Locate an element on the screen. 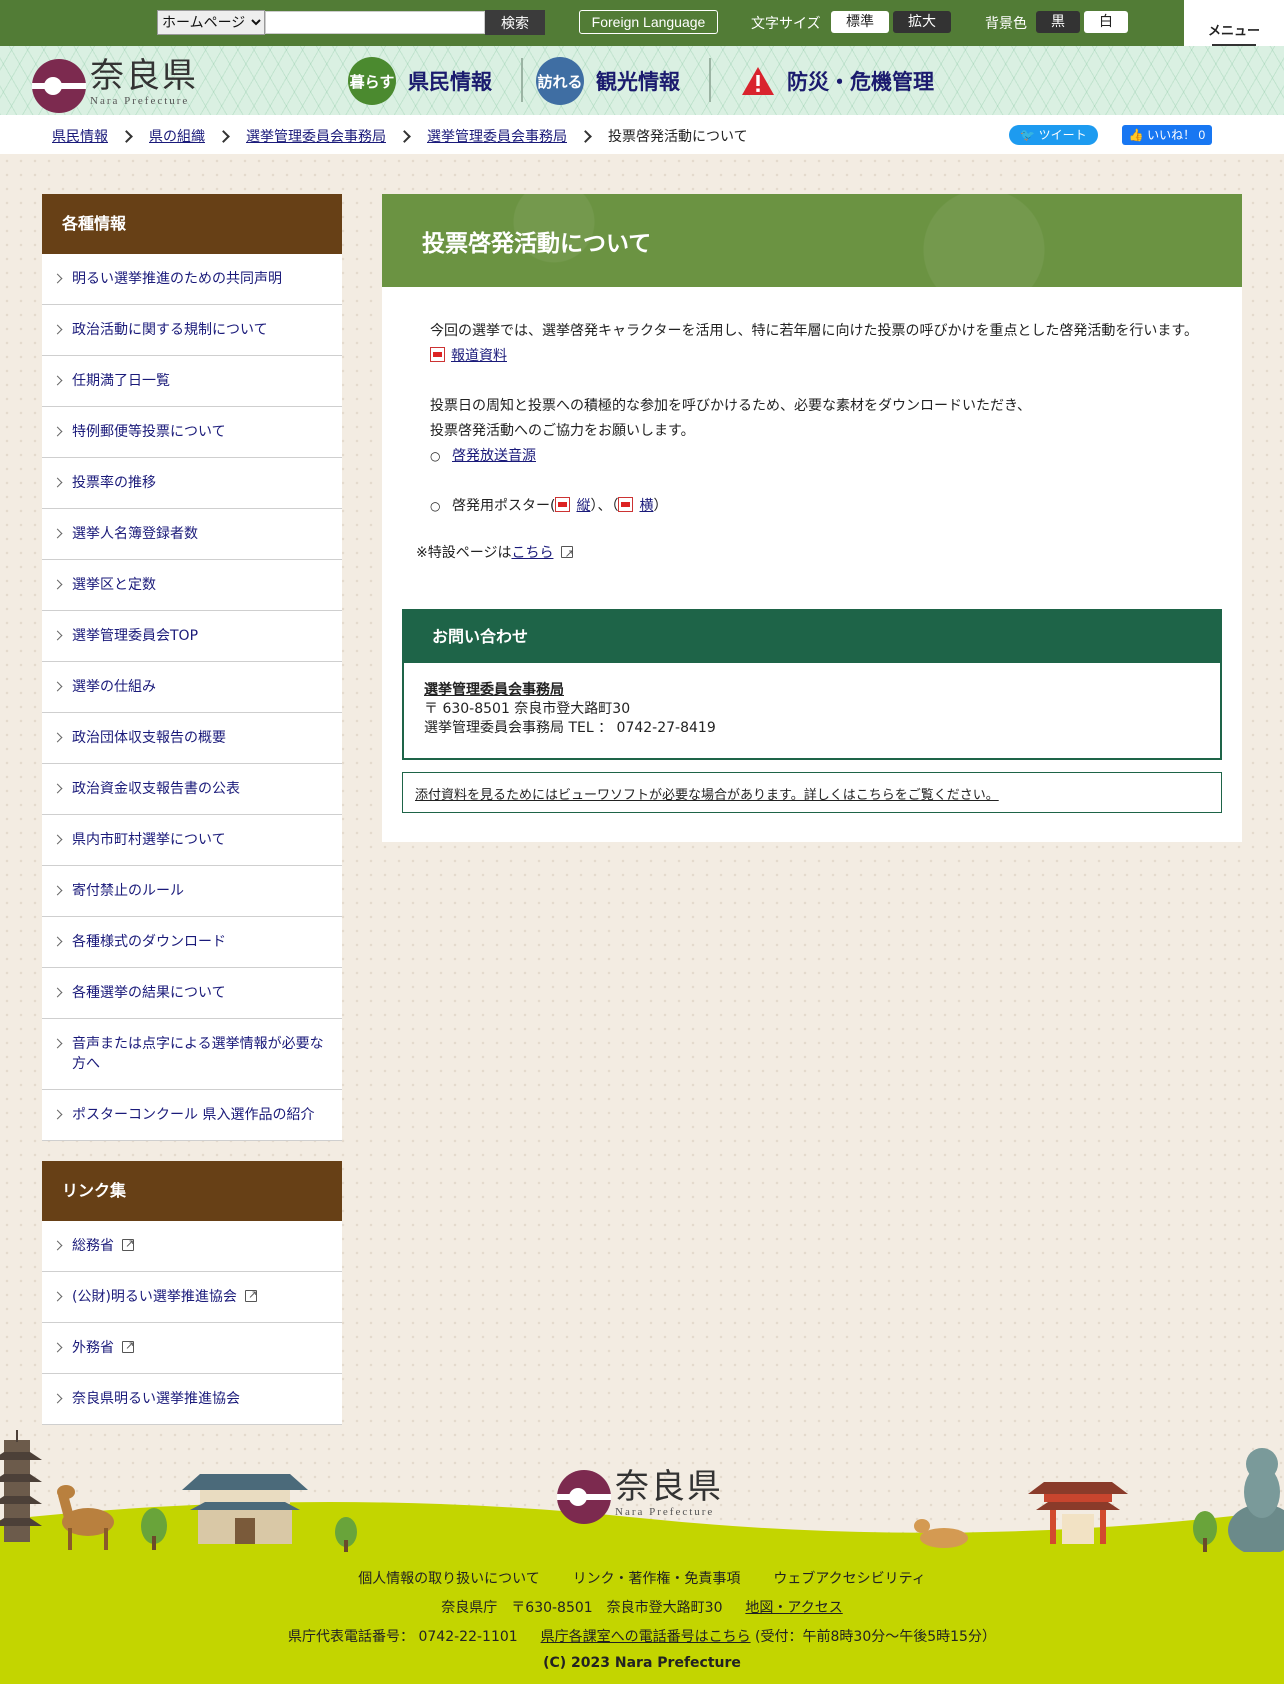 Image resolution: width=1284 pixels, height=1684 pixels. sidebar-item: 政治団体収支報告の概要 is located at coordinates (192, 738).